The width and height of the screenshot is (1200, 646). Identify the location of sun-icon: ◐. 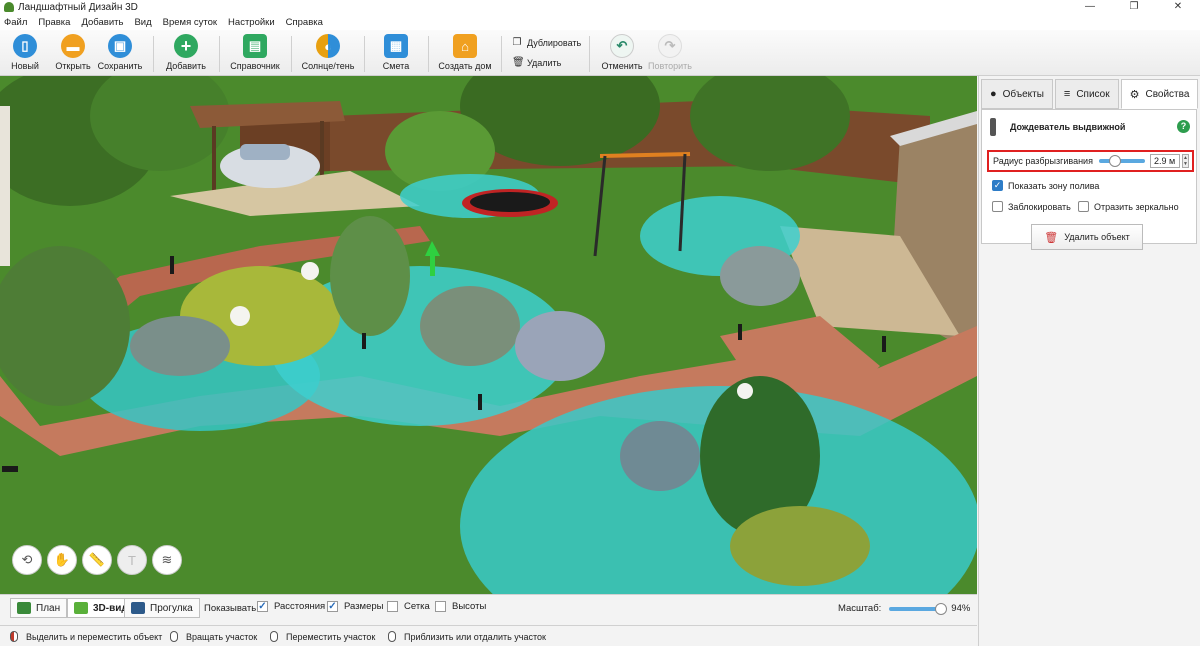
(328, 46).